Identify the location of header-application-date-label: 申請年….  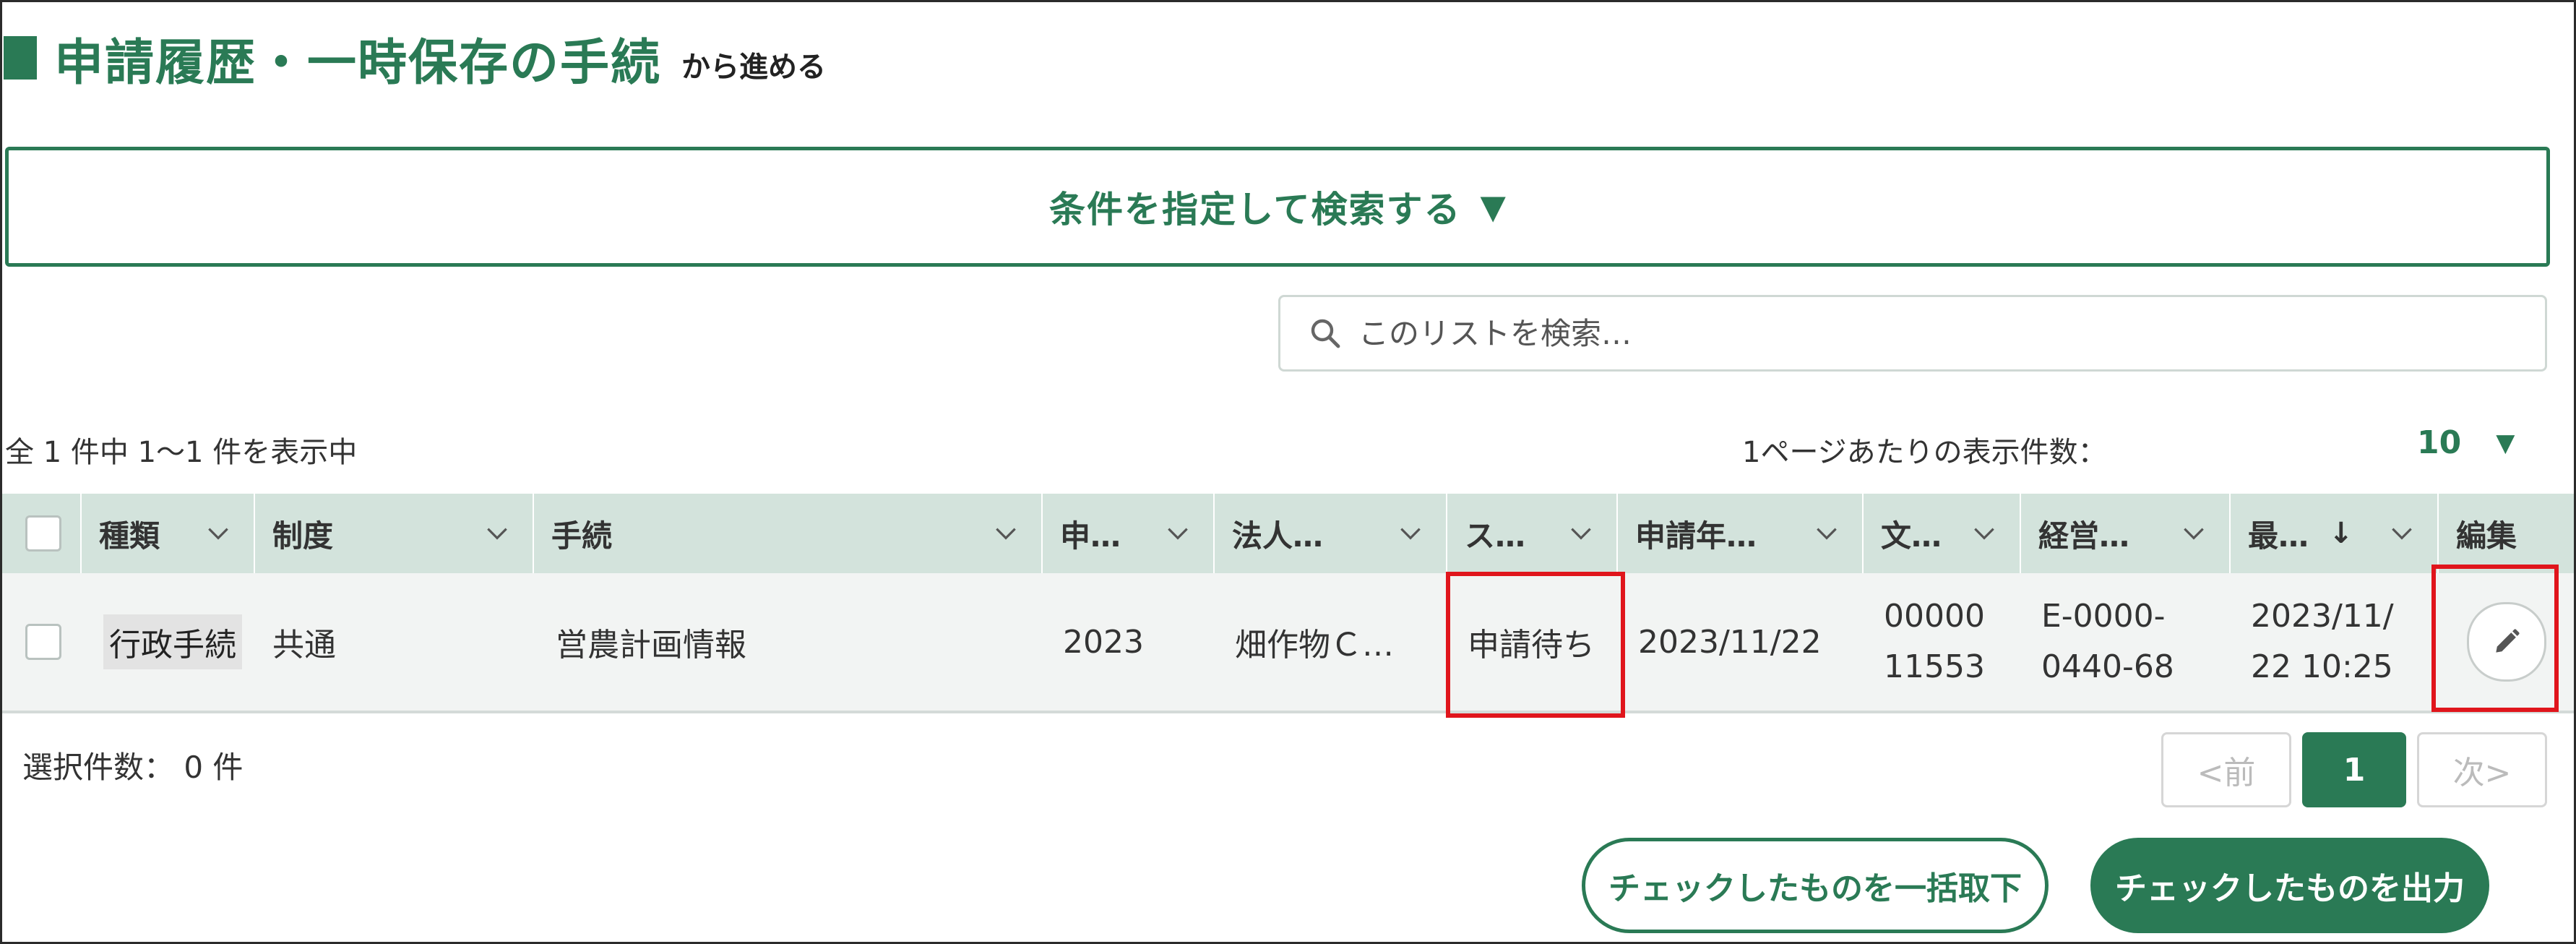
(1696, 536).